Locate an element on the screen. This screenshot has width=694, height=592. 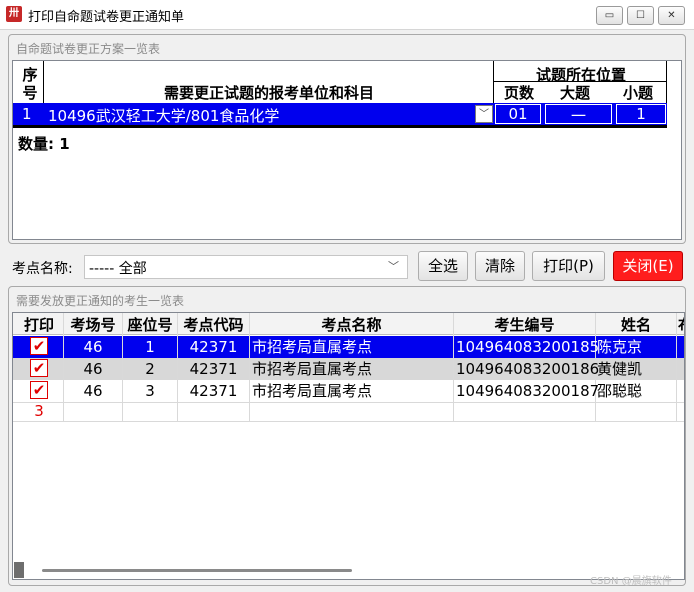
plan-page-cell: 01 is located at coordinates (518, 114).